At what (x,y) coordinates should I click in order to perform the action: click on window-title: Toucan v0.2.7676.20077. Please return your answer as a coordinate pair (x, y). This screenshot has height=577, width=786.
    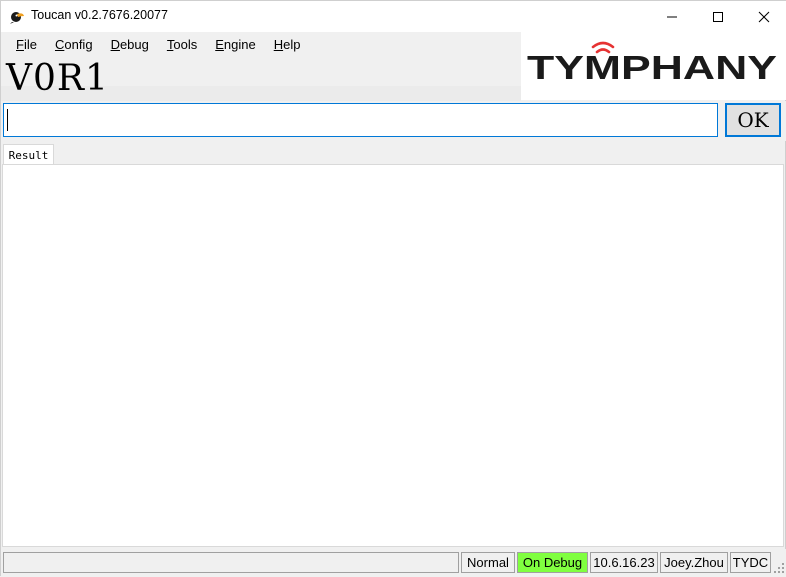
    Looking at the image, I should click on (99, 15).